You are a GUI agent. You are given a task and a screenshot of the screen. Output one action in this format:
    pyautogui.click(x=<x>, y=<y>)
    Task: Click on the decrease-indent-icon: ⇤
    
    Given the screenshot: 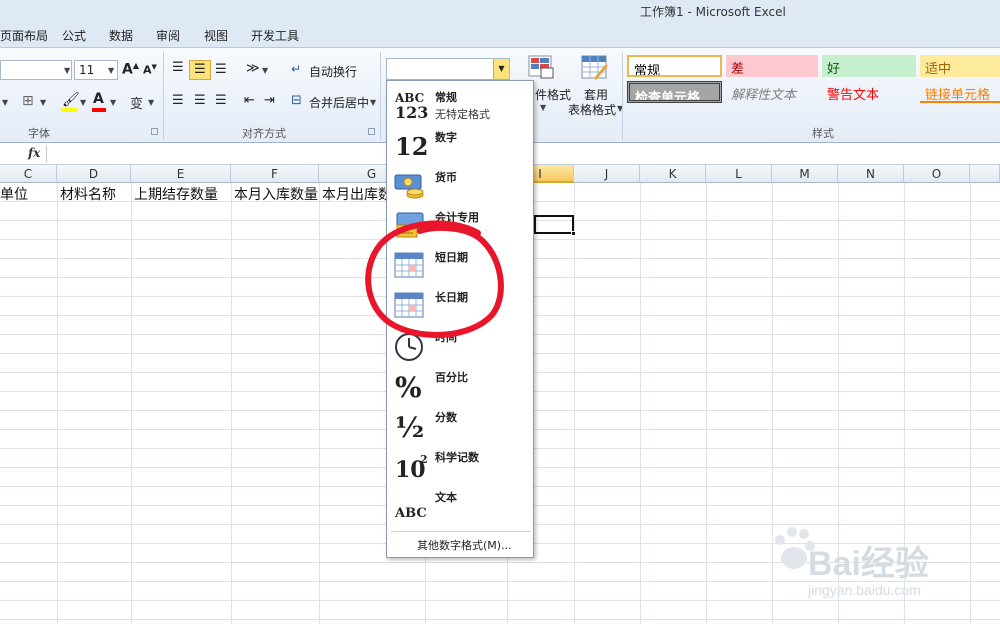 What is the action you would take?
    pyautogui.click(x=249, y=100)
    